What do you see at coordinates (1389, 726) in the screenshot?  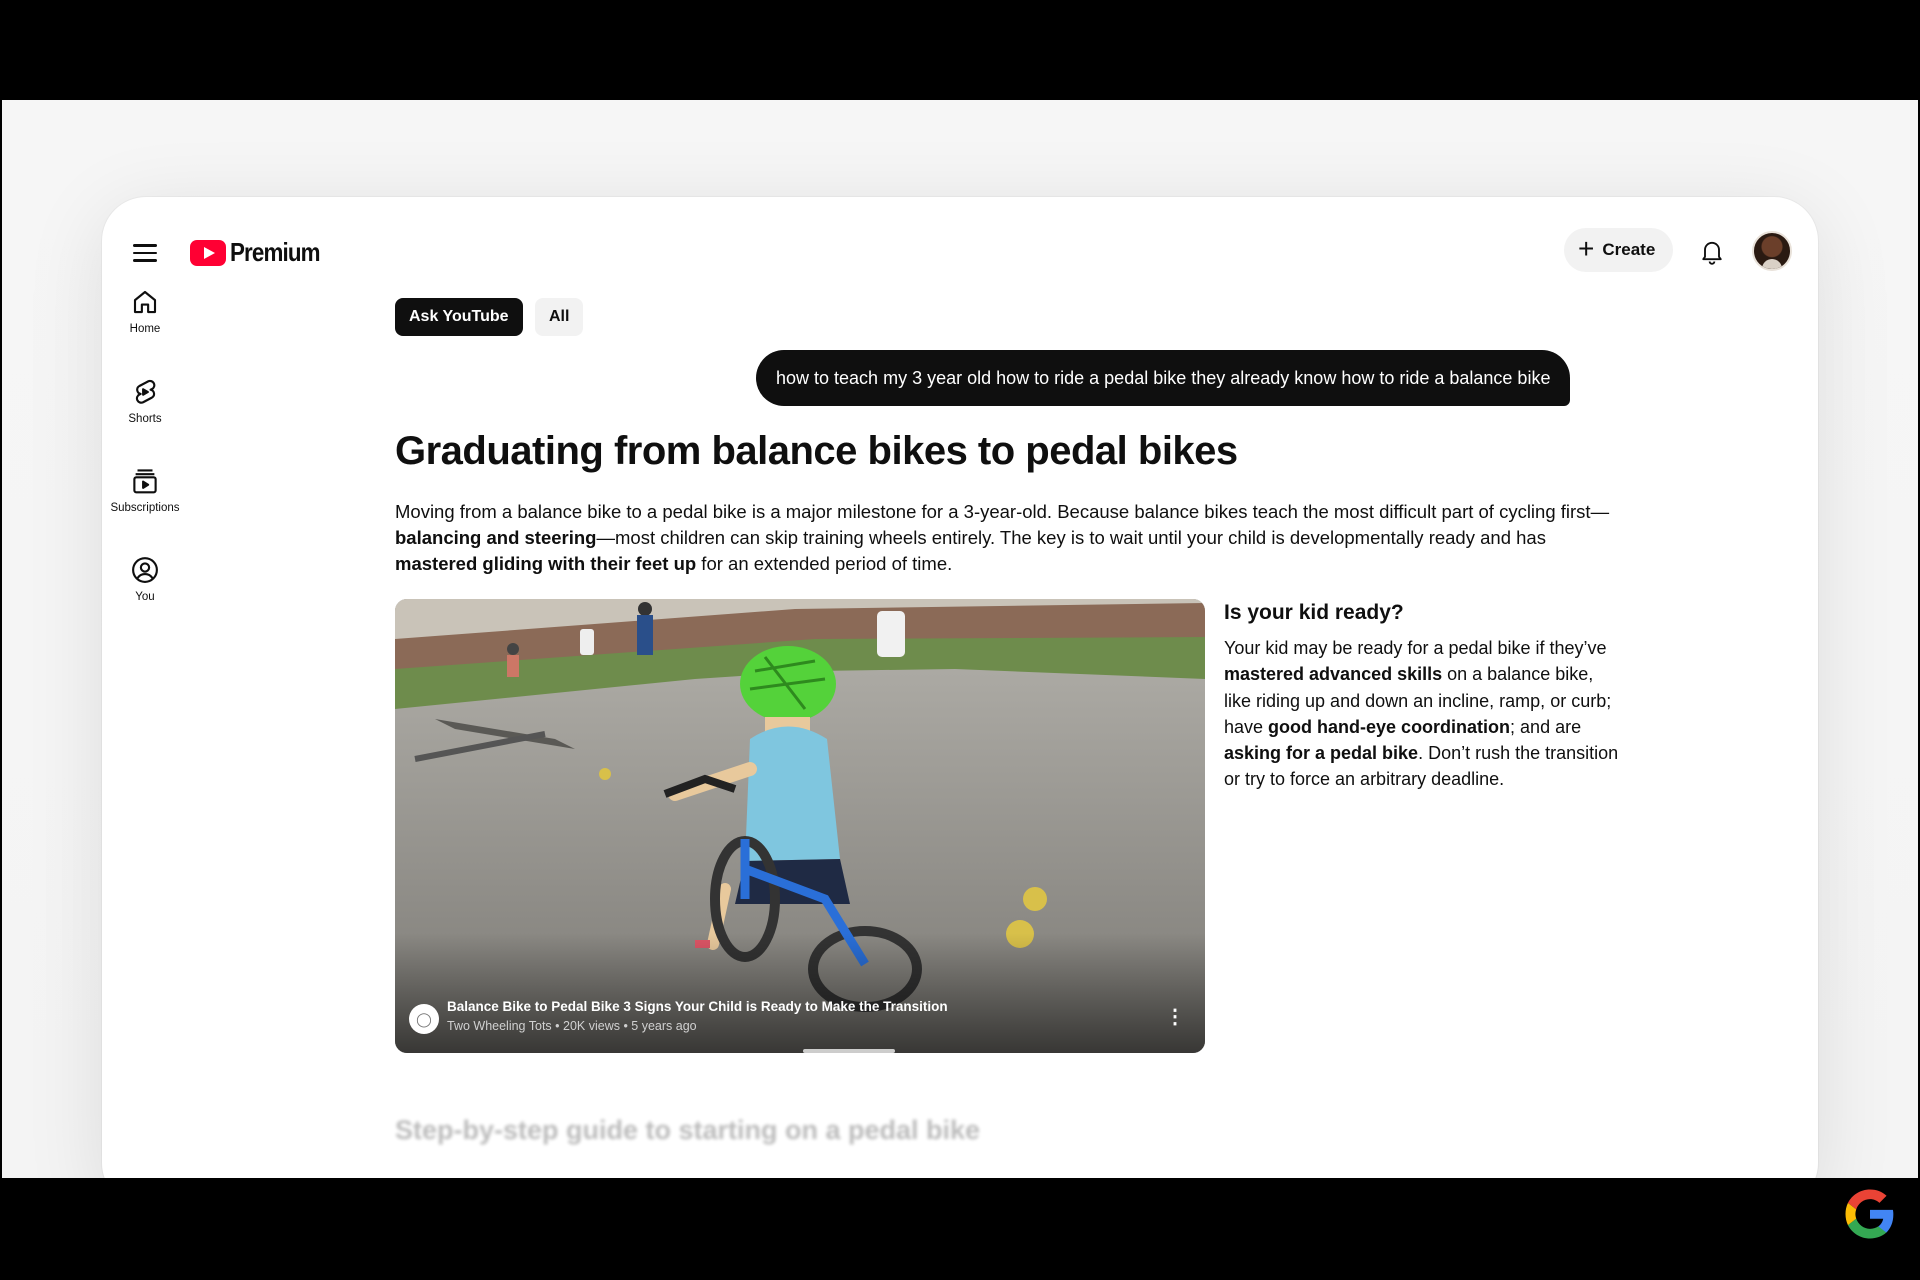 I see `ready-bold: good hand-eye coordination` at bounding box center [1389, 726].